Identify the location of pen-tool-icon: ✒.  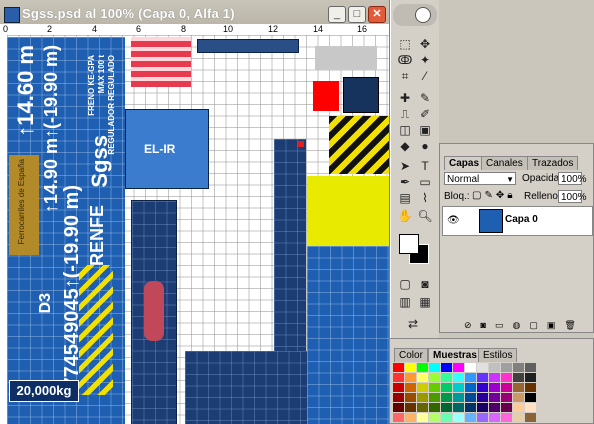
(405, 182).